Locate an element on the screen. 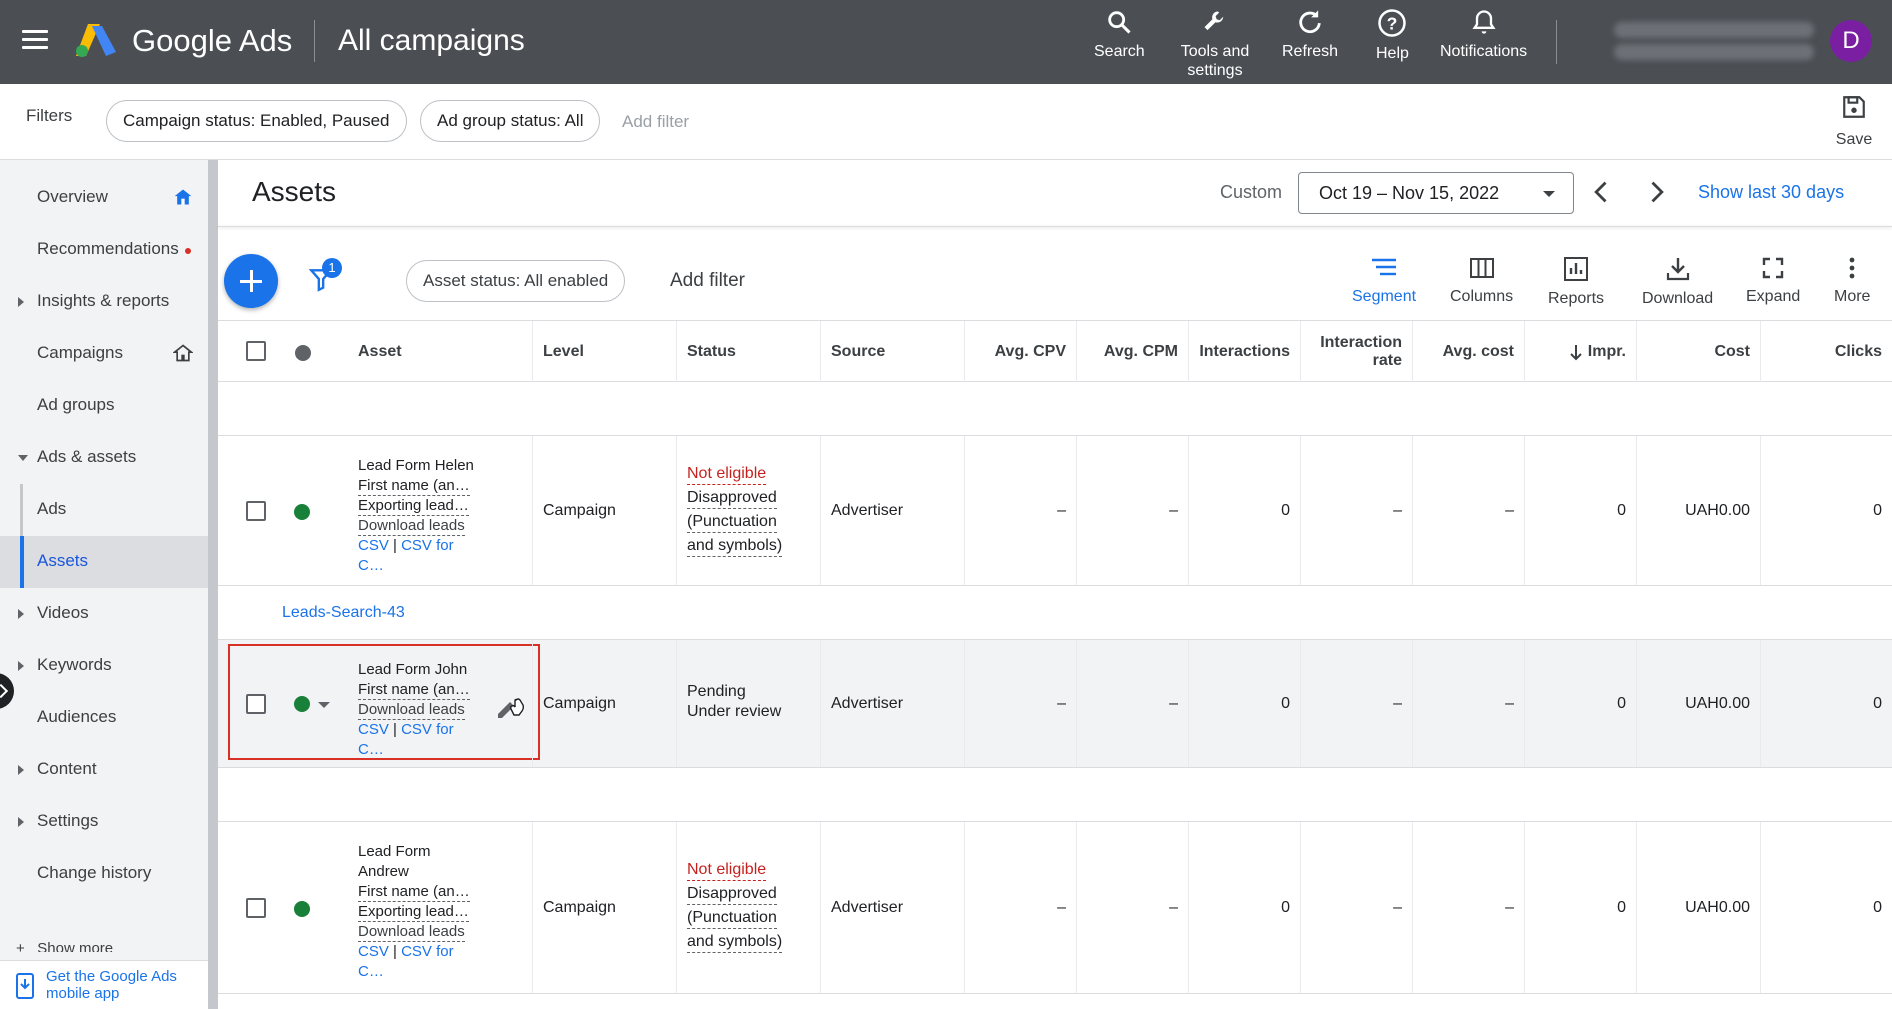 This screenshot has width=1892, height=1009. help-button: ? Help is located at coordinates (1392, 35).